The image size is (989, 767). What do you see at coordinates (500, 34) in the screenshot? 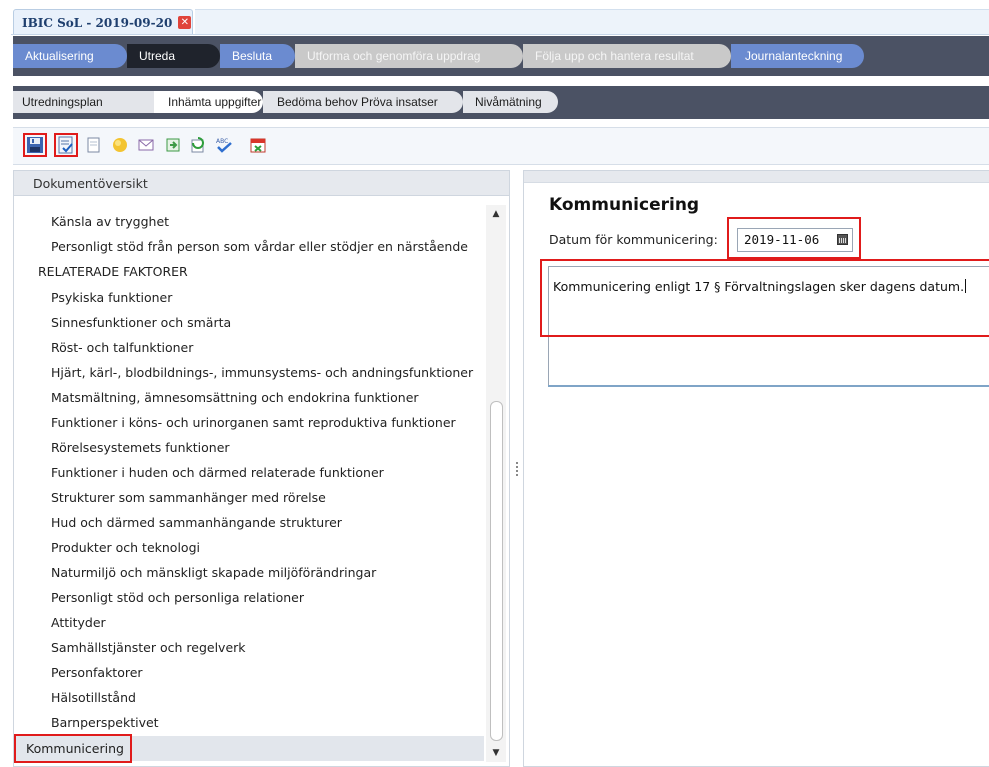
I see `tabbar-divider` at bounding box center [500, 34].